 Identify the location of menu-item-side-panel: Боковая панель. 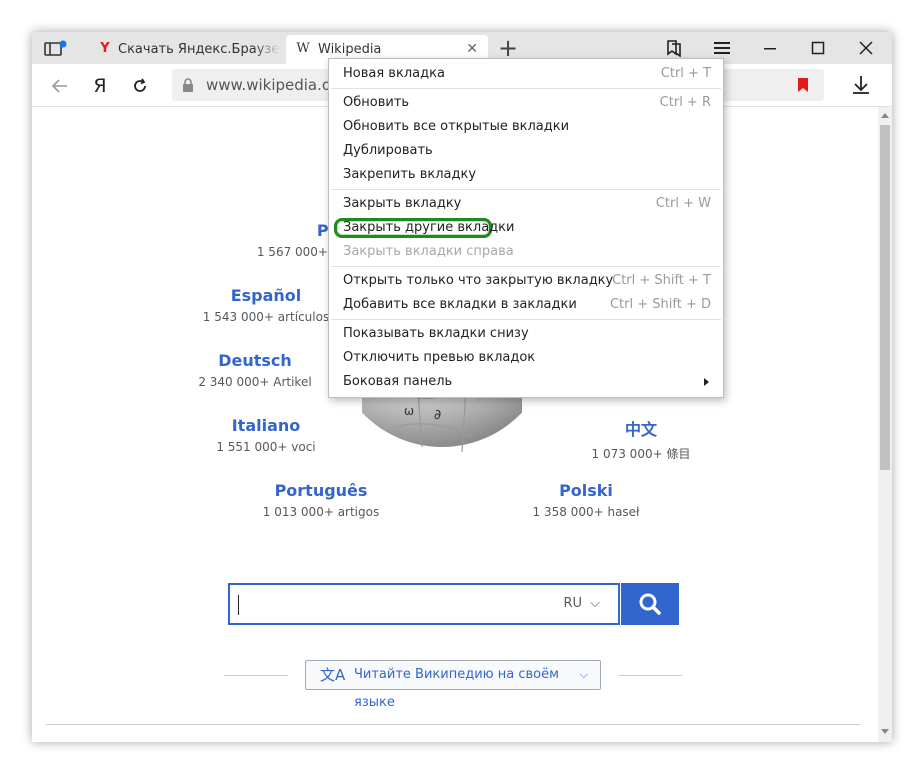
(526, 382).